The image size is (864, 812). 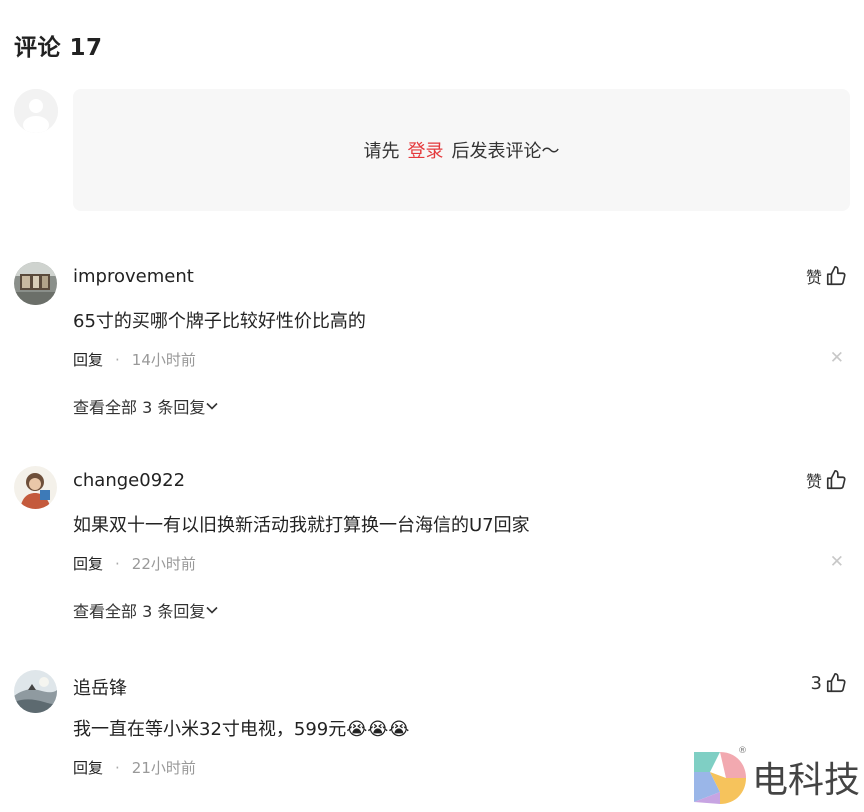 What do you see at coordinates (742, 751) in the screenshot?
I see `registered-mark: ®` at bounding box center [742, 751].